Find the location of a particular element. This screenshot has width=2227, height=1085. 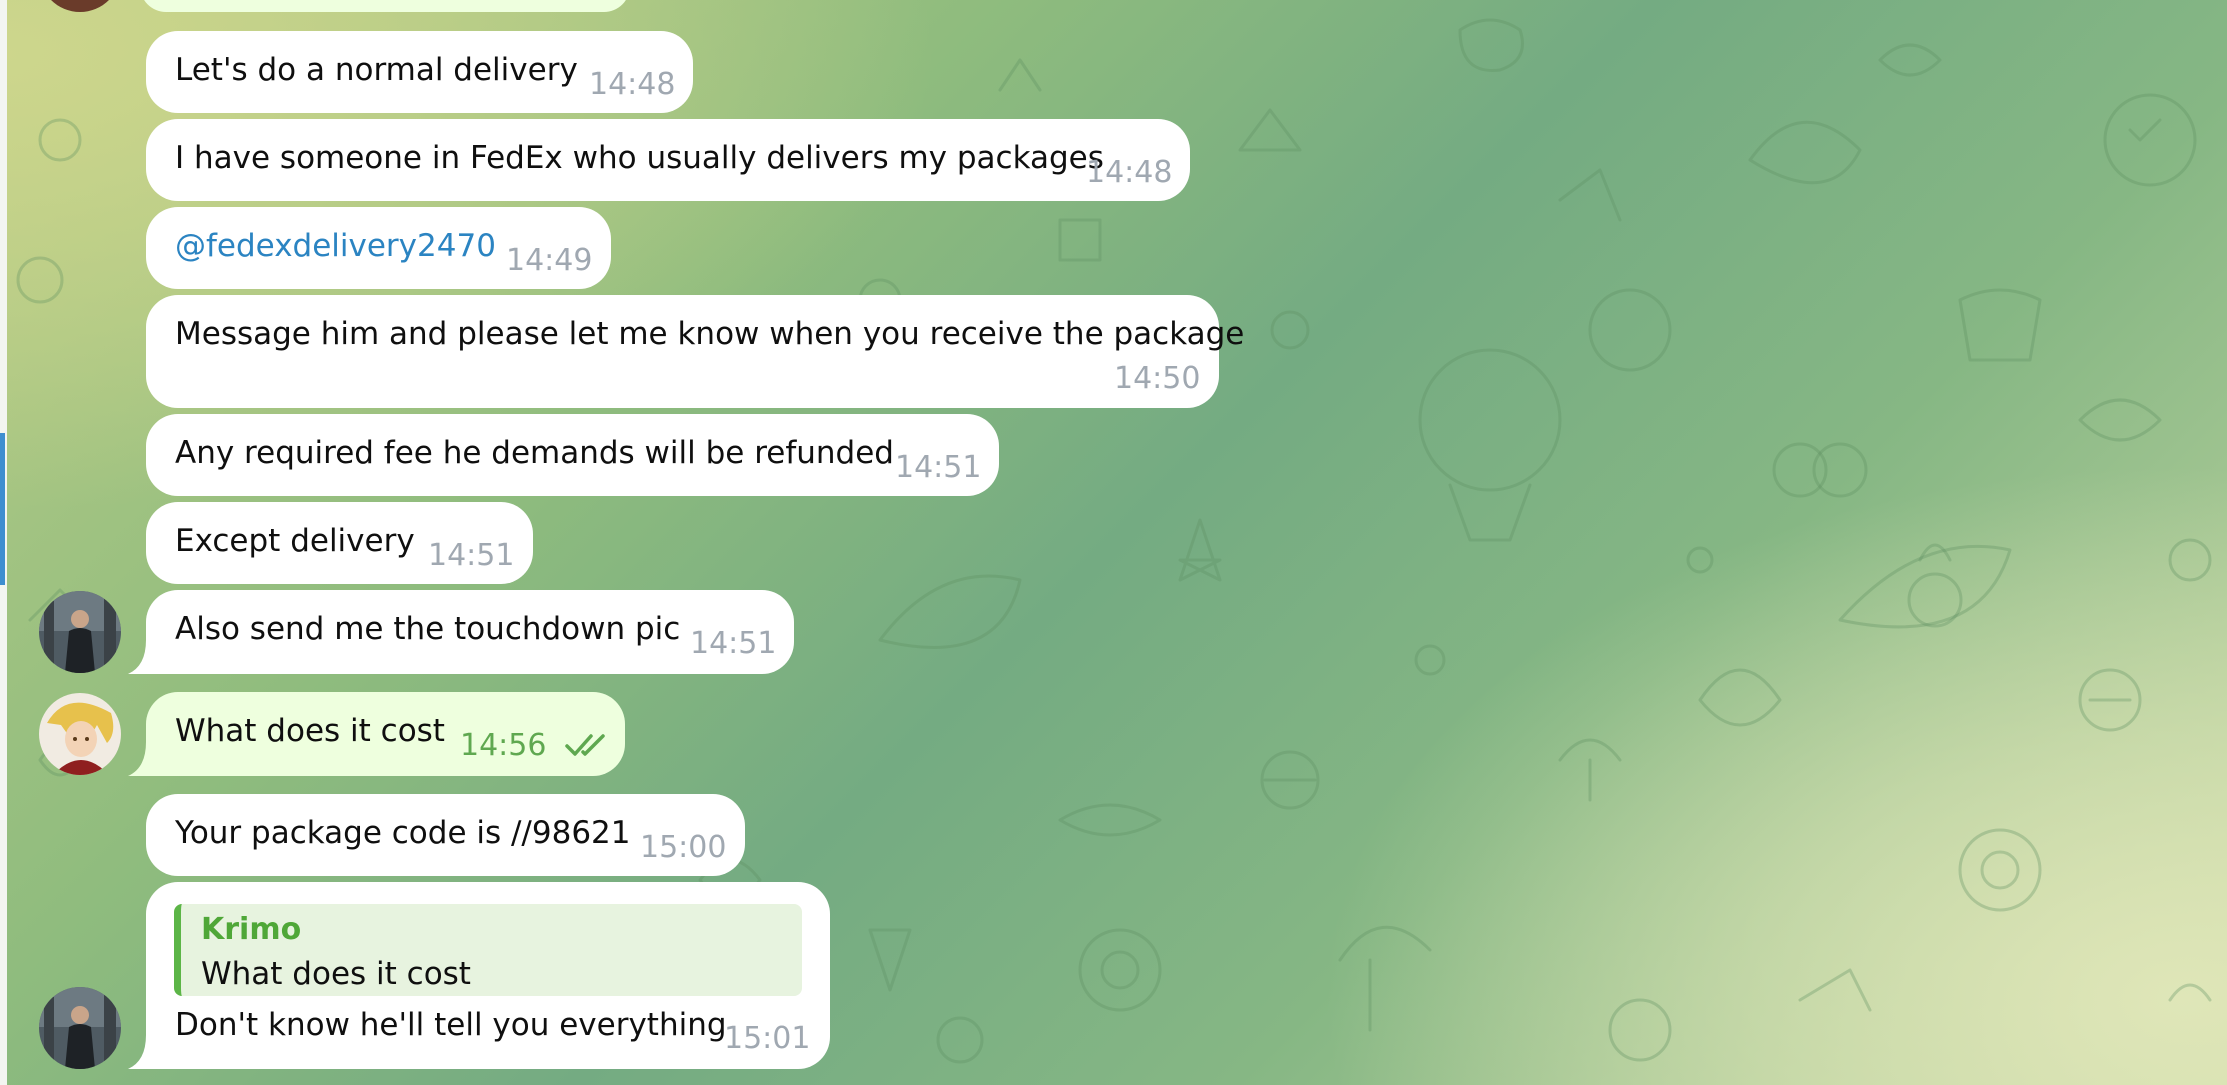

message-time: 14:49 is located at coordinates (549, 260).